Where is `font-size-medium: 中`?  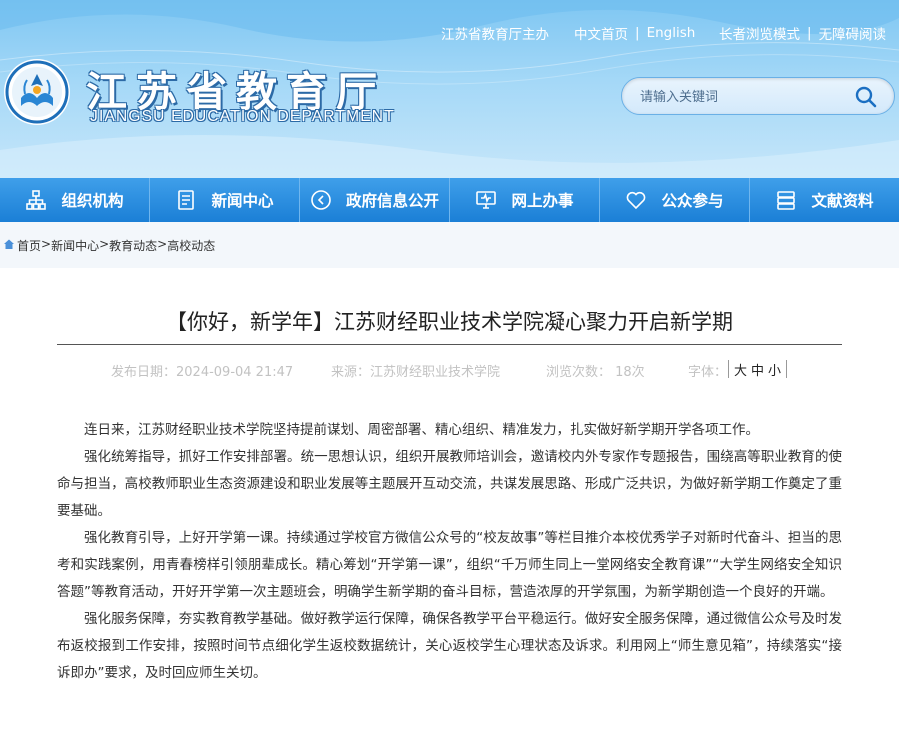 font-size-medium: 中 is located at coordinates (757, 369).